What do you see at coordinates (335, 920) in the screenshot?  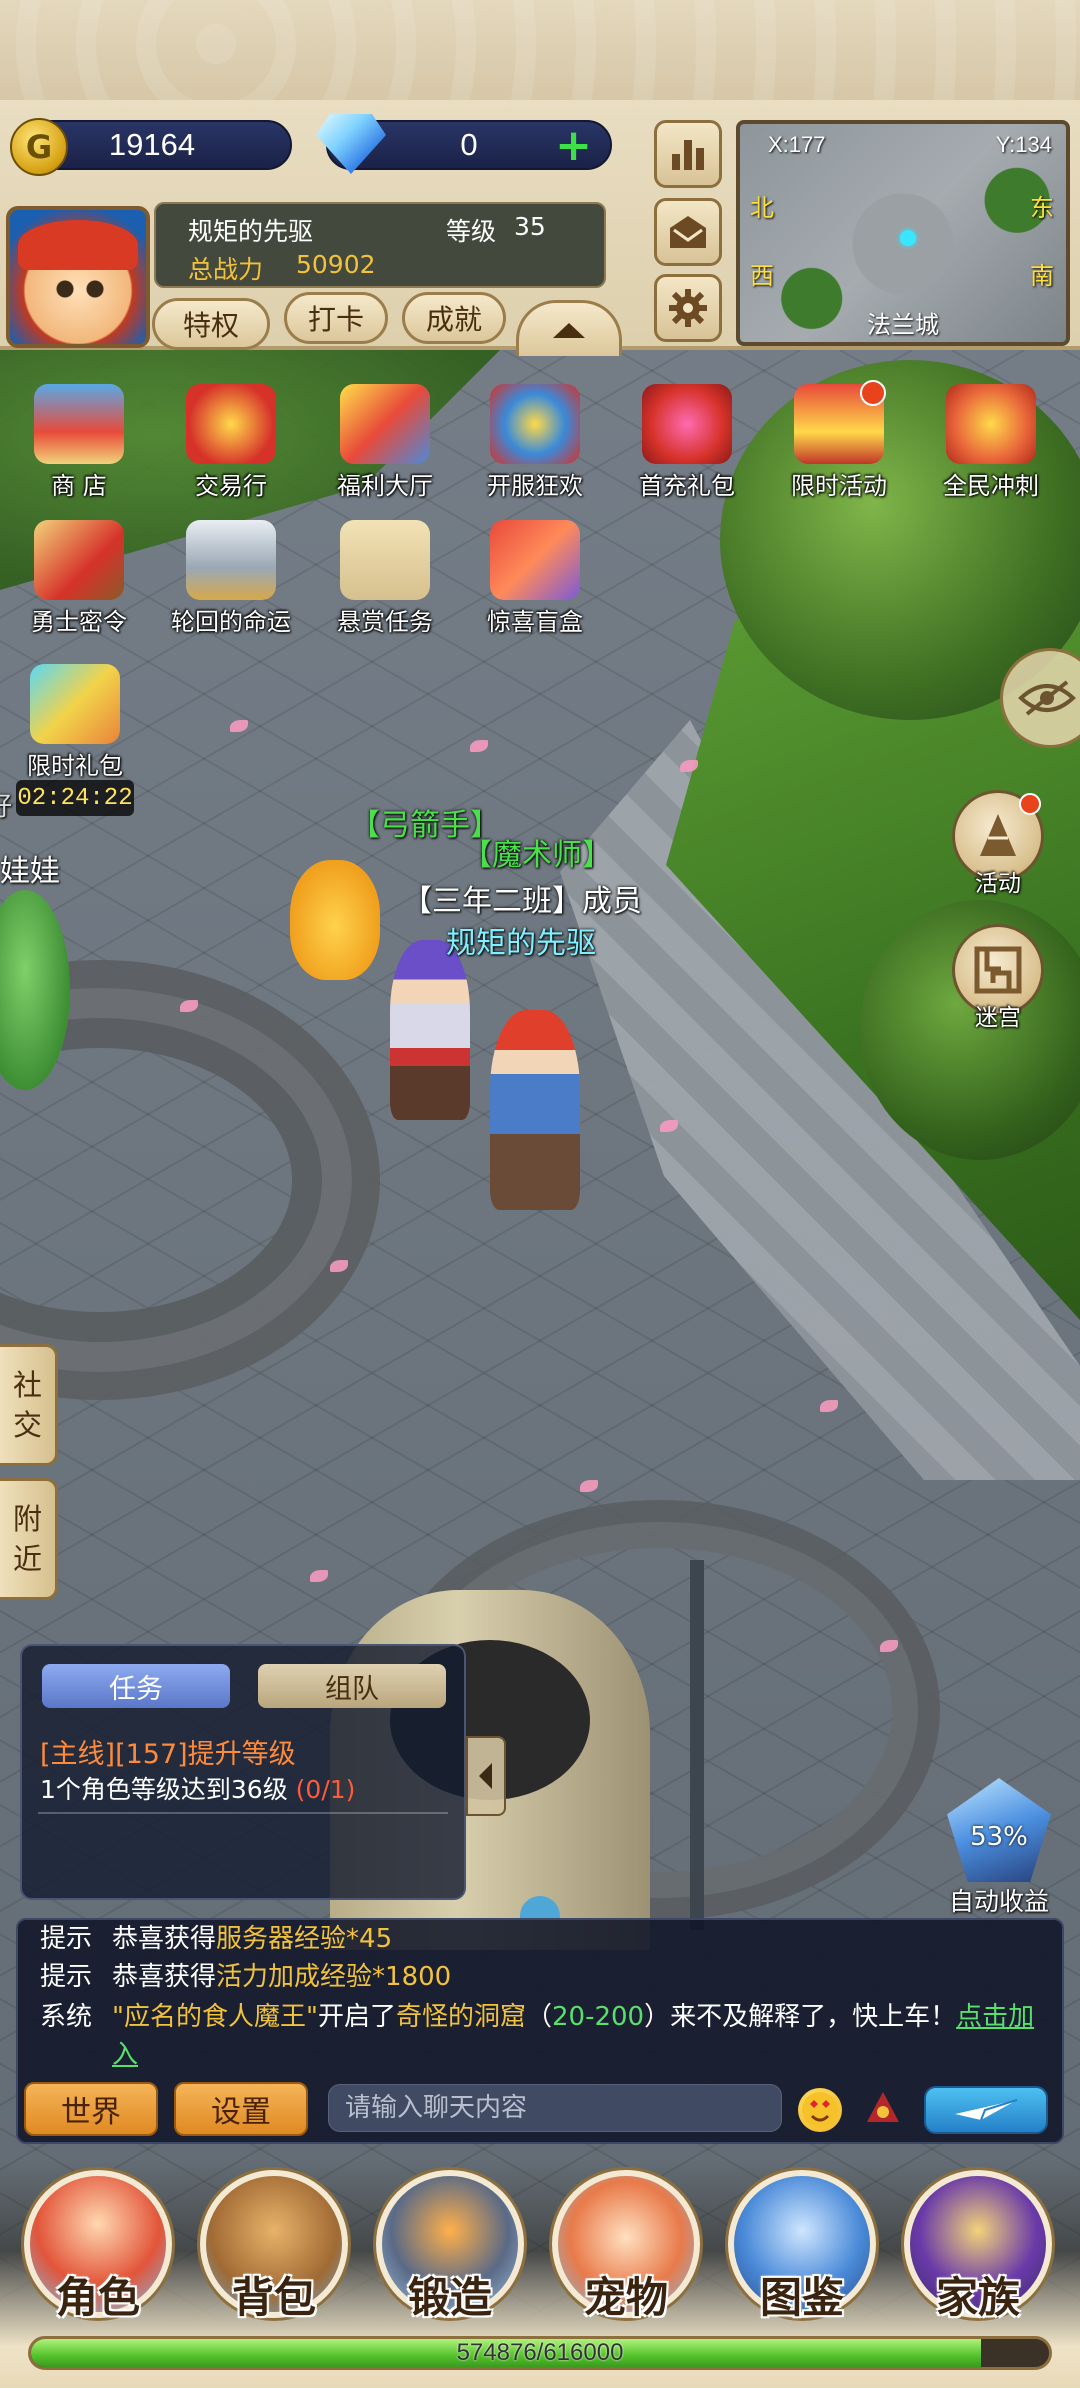 I see `pet-fox` at bounding box center [335, 920].